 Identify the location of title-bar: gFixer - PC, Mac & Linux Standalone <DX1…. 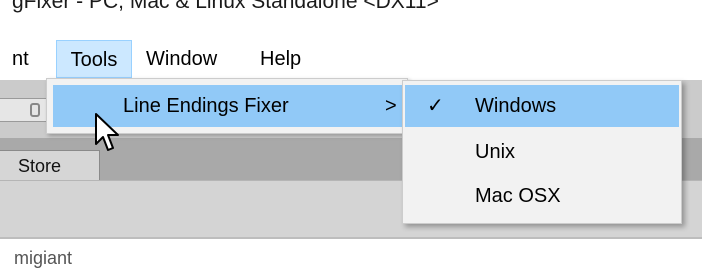
(351, 20).